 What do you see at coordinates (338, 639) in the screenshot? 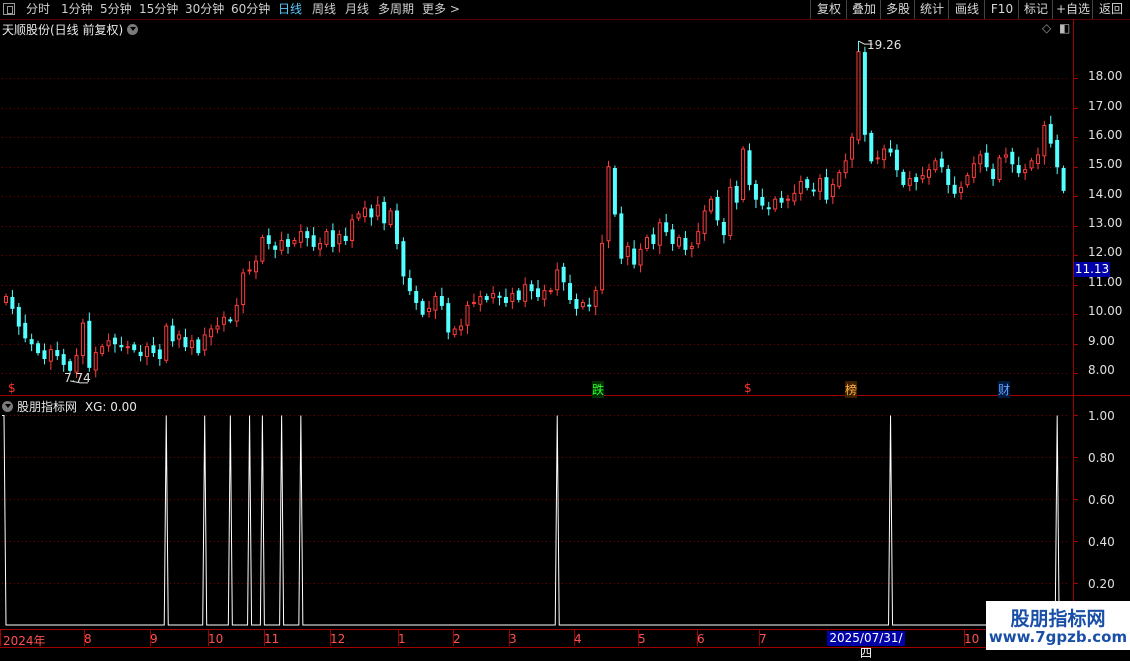
I see `x-axis-label: 12` at bounding box center [338, 639].